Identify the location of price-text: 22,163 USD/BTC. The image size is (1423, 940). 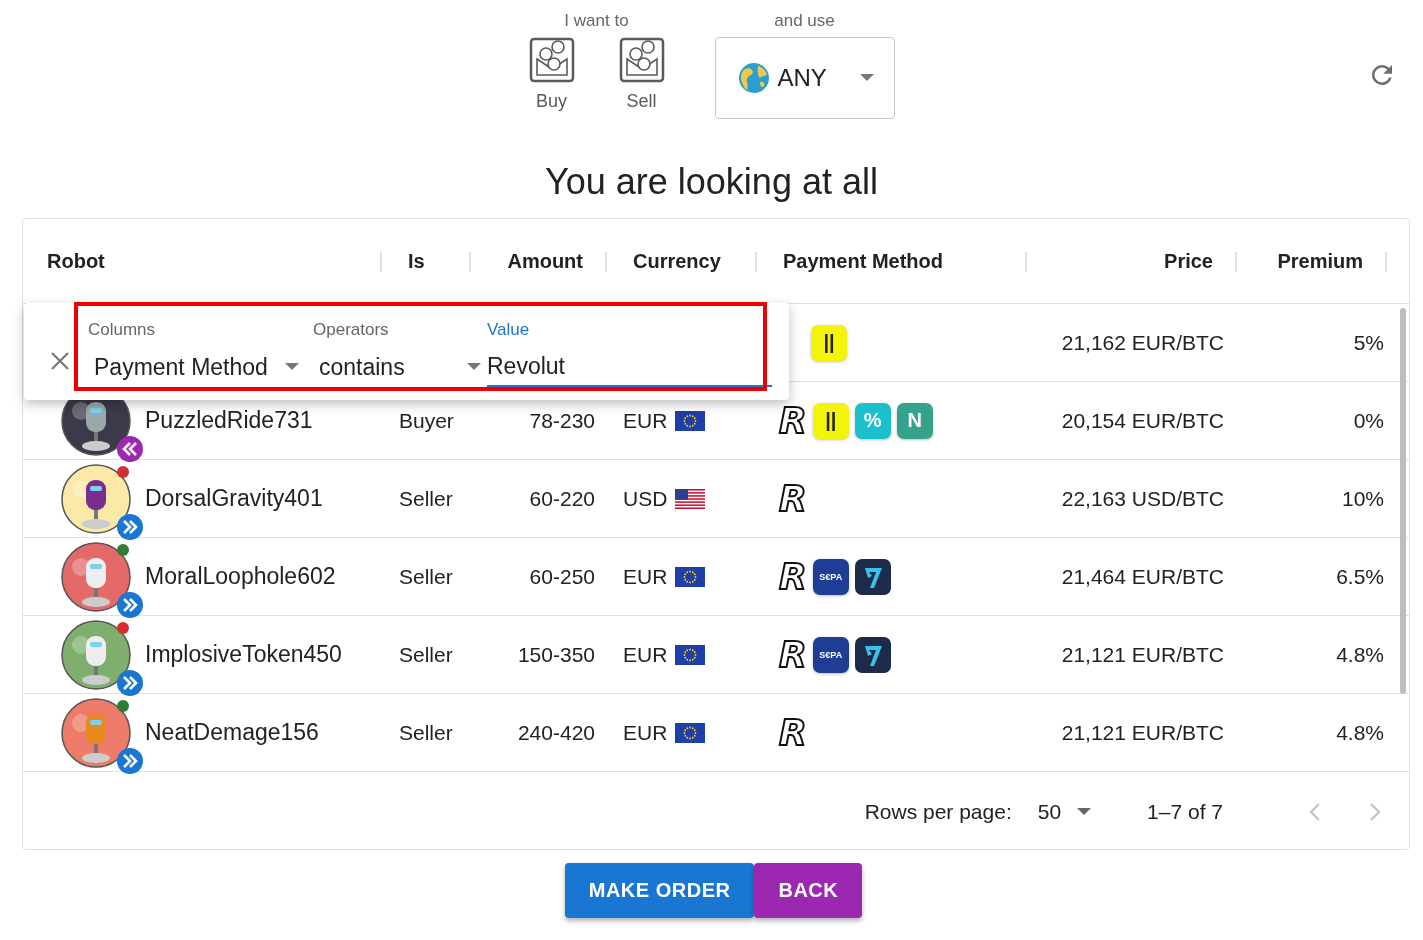
(1142, 498).